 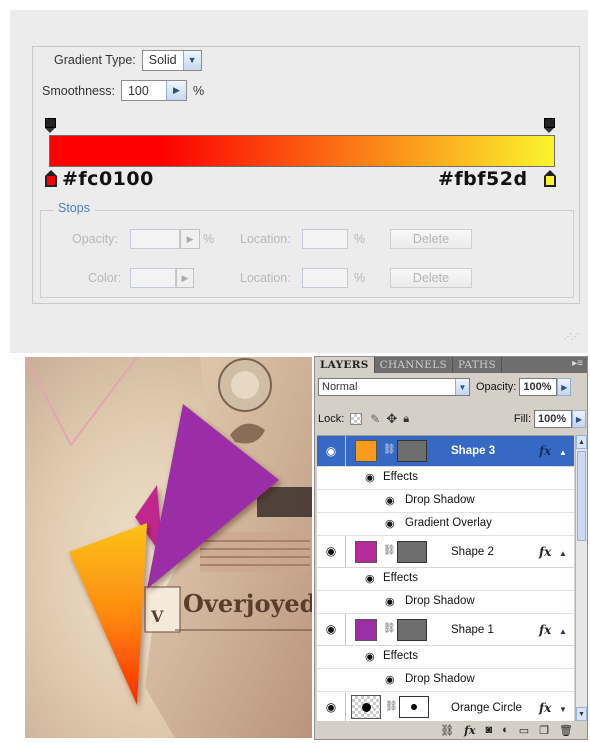 What do you see at coordinates (375, 419) in the screenshot?
I see `lock-brush-icon: ✎` at bounding box center [375, 419].